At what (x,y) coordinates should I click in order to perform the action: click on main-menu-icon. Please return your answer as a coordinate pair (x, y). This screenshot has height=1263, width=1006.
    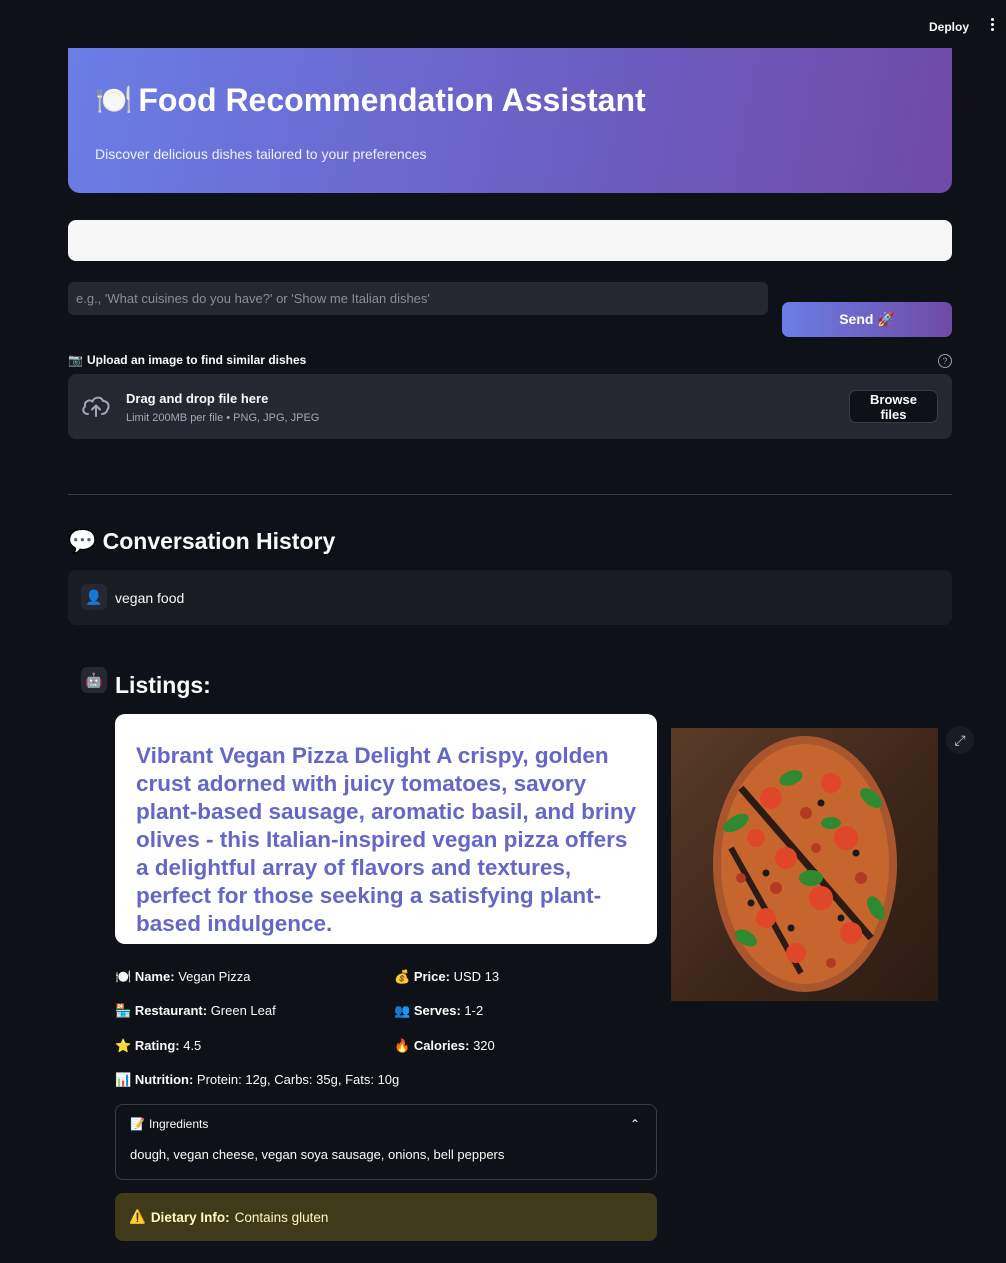
    Looking at the image, I should click on (992, 27).